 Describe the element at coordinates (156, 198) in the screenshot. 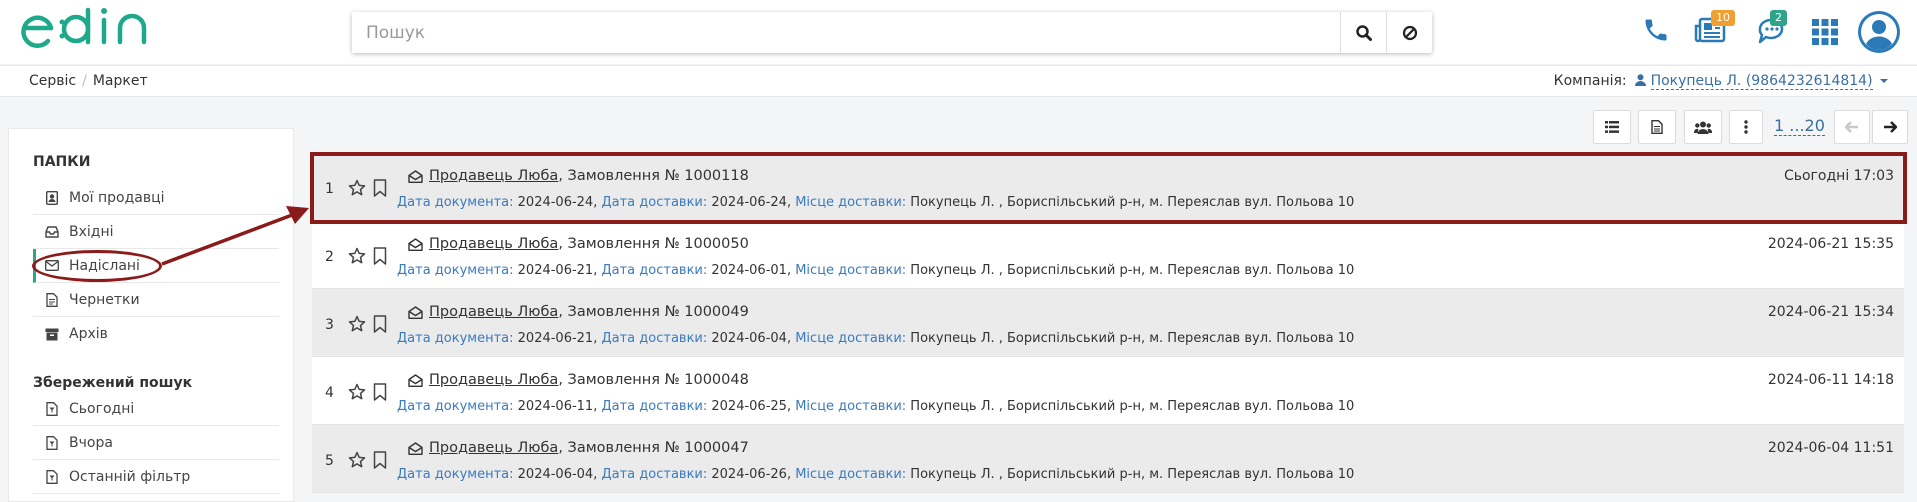

I see `sidebar-item-my-sellers: Мої продавці` at that location.